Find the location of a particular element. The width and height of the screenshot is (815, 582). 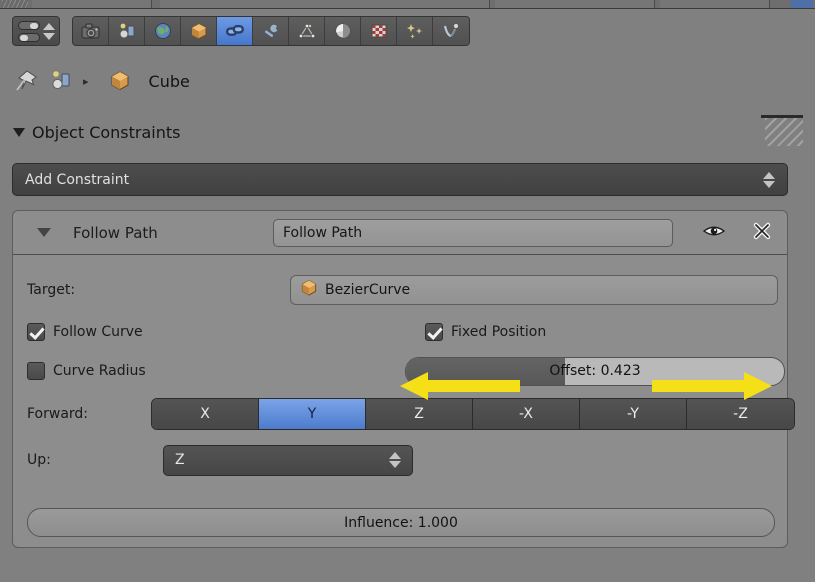

up-label: Up: is located at coordinates (39, 460).